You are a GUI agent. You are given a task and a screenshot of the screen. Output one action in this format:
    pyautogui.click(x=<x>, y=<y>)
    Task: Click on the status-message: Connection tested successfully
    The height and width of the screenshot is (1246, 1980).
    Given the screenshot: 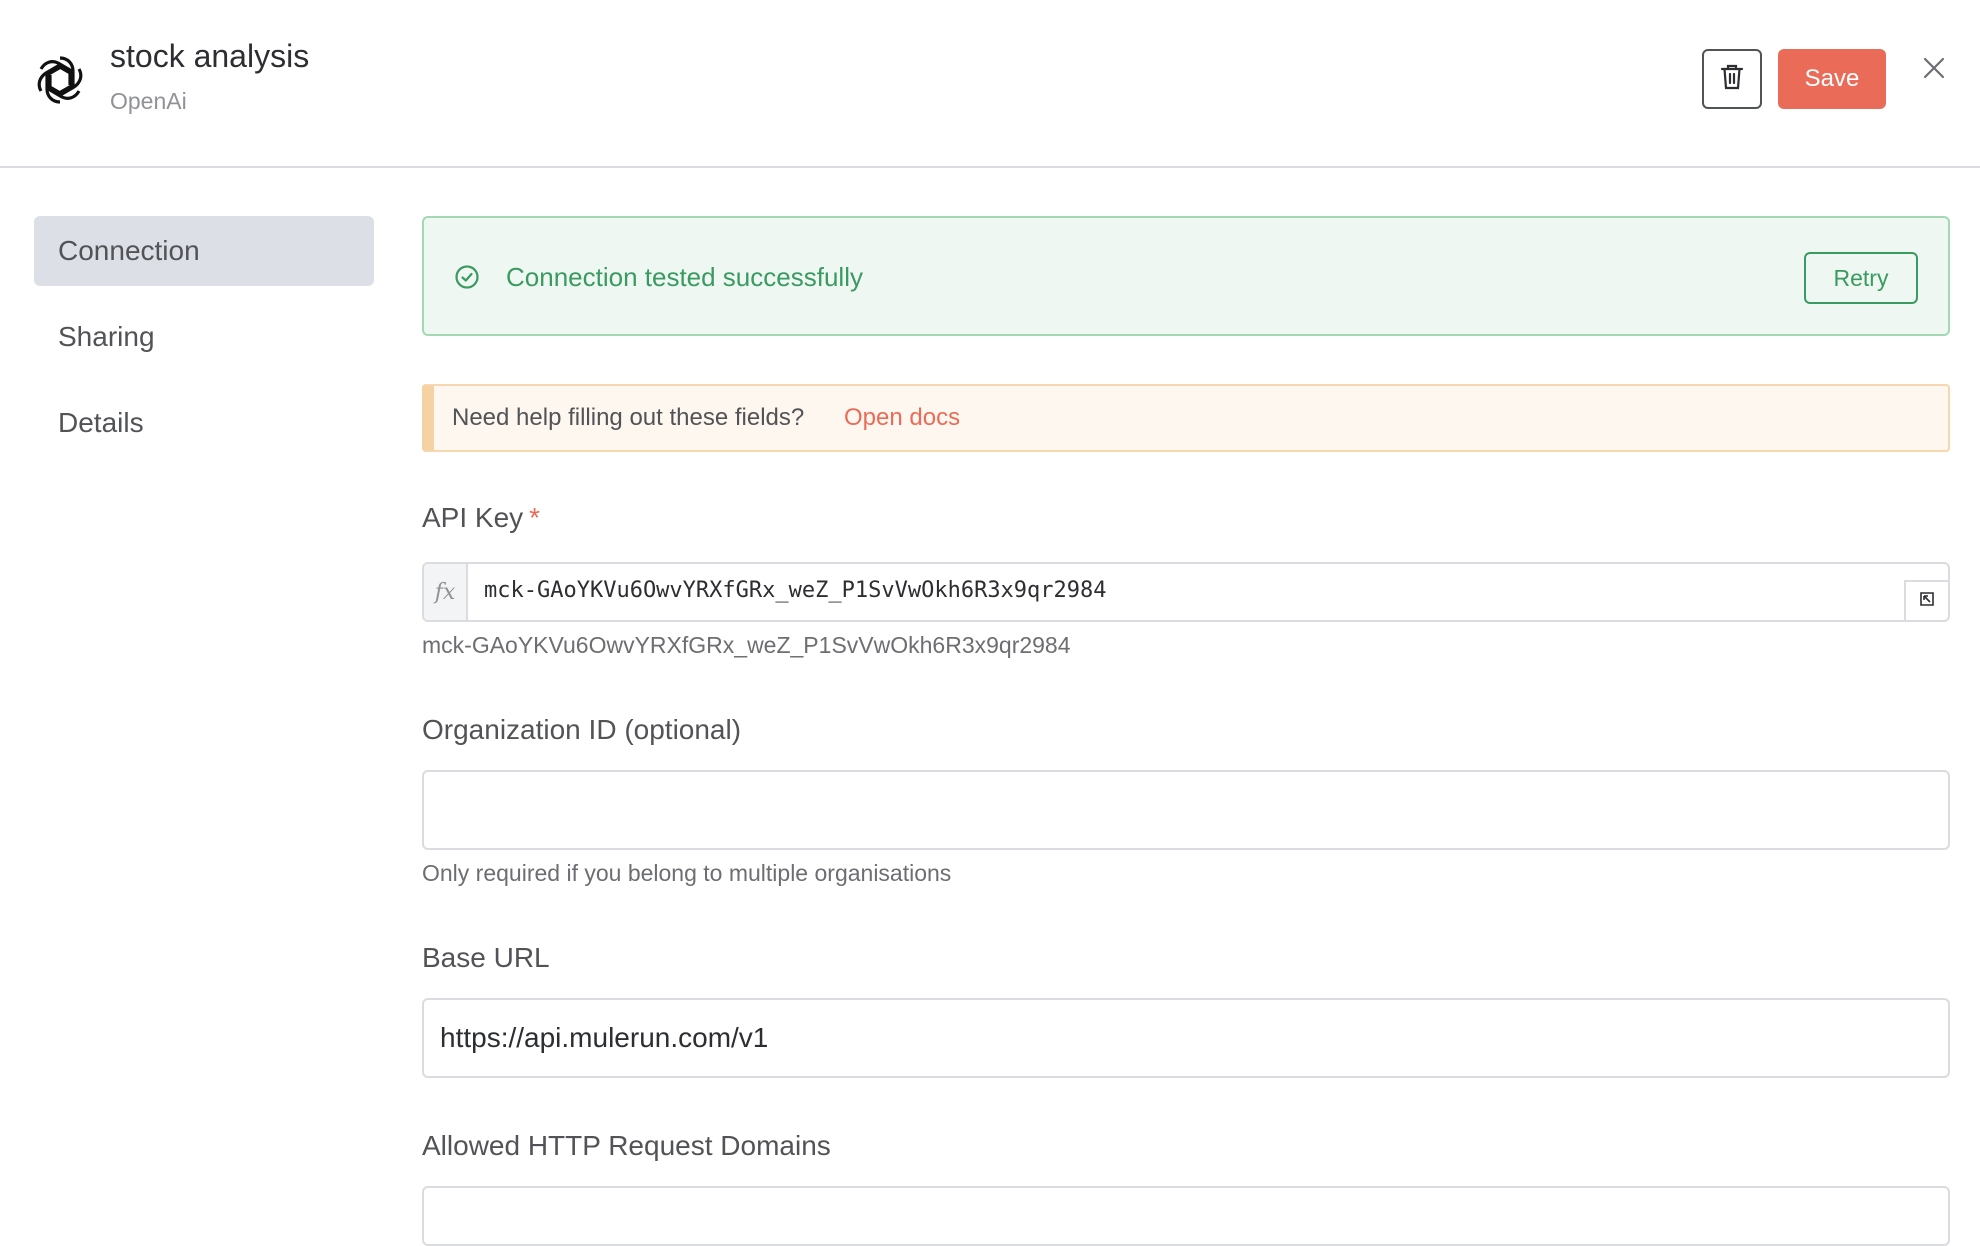 What is the action you would take?
    pyautogui.click(x=684, y=277)
    